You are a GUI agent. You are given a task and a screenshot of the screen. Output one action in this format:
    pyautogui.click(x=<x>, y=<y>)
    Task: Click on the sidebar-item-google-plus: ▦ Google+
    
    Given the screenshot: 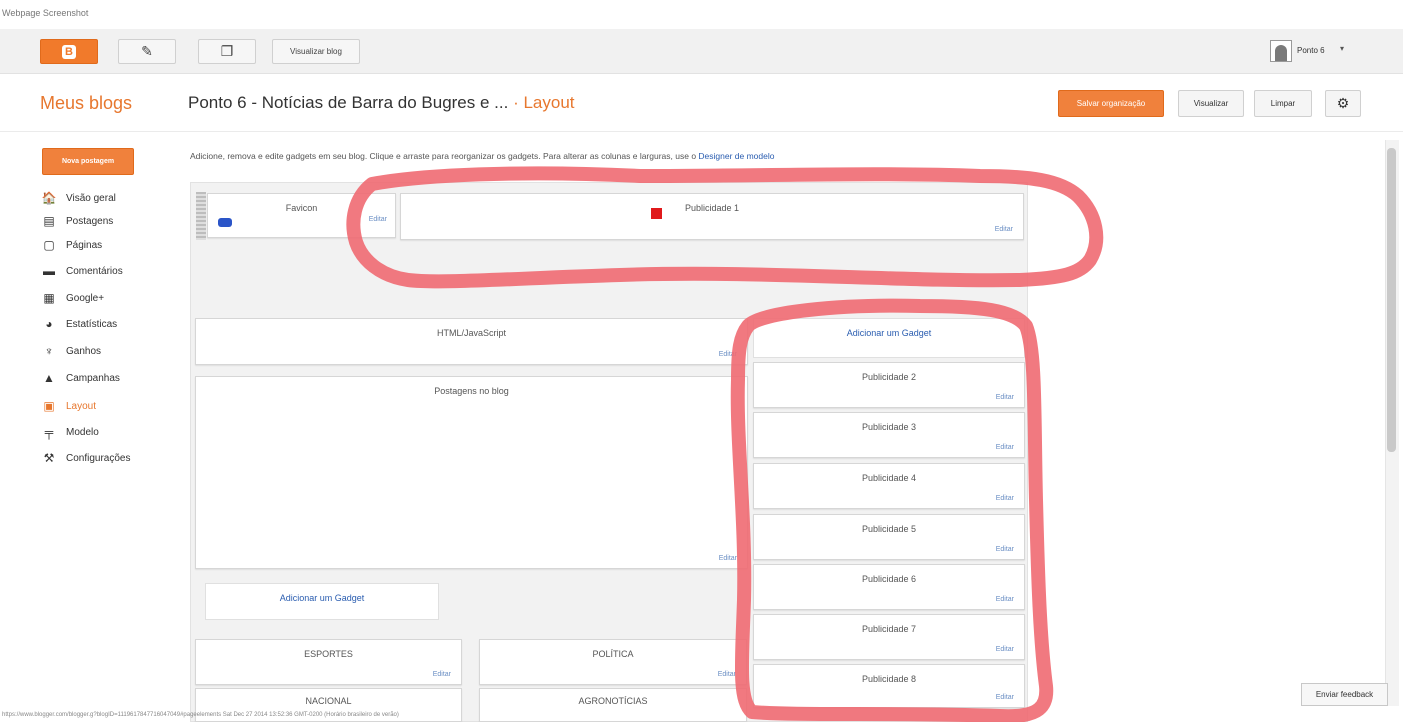 What is the action you would take?
    pyautogui.click(x=73, y=298)
    